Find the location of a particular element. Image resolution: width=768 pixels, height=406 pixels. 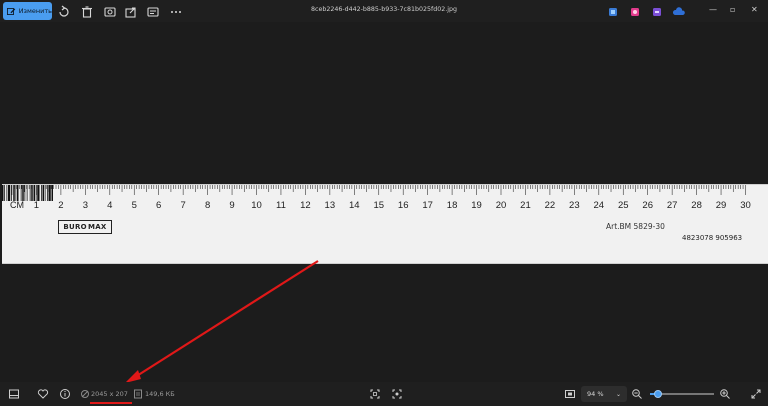

heart-icon is located at coordinates (43, 394).